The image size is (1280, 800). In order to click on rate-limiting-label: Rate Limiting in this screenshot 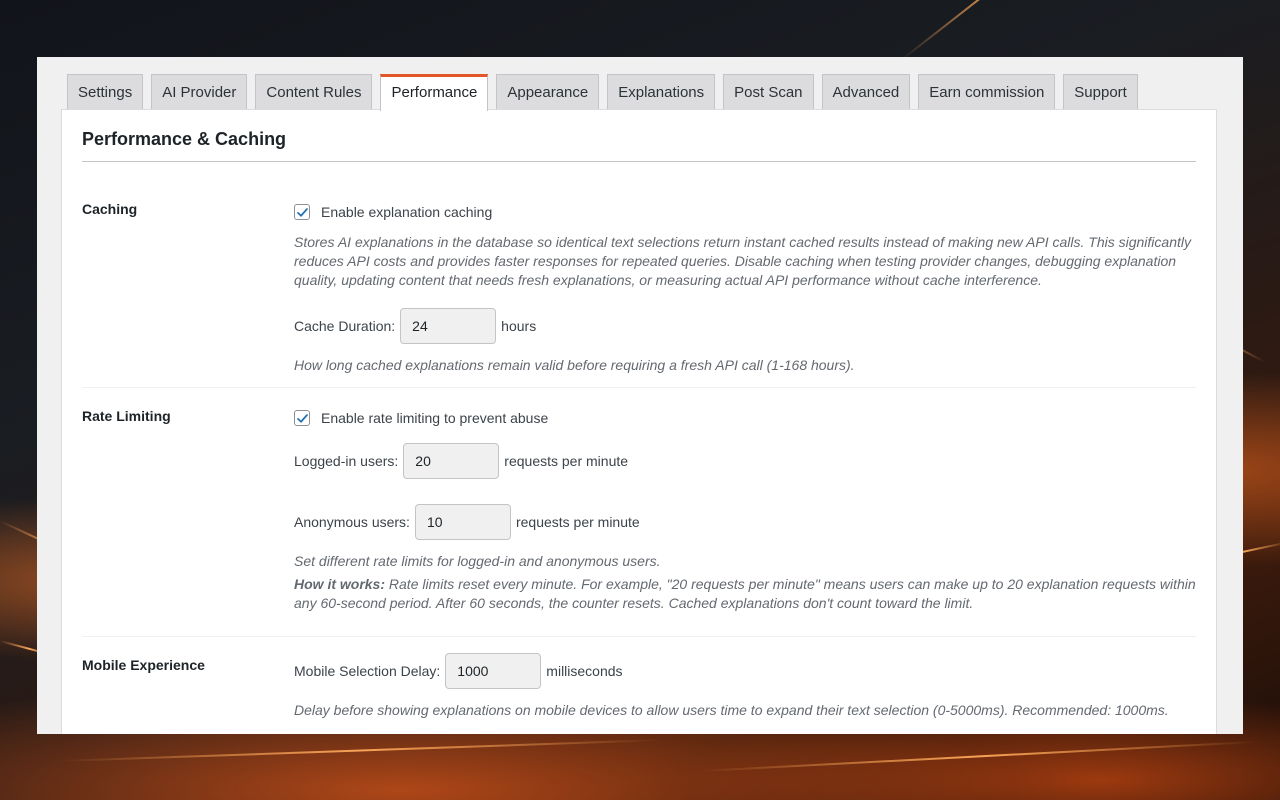, I will do `click(126, 416)`.